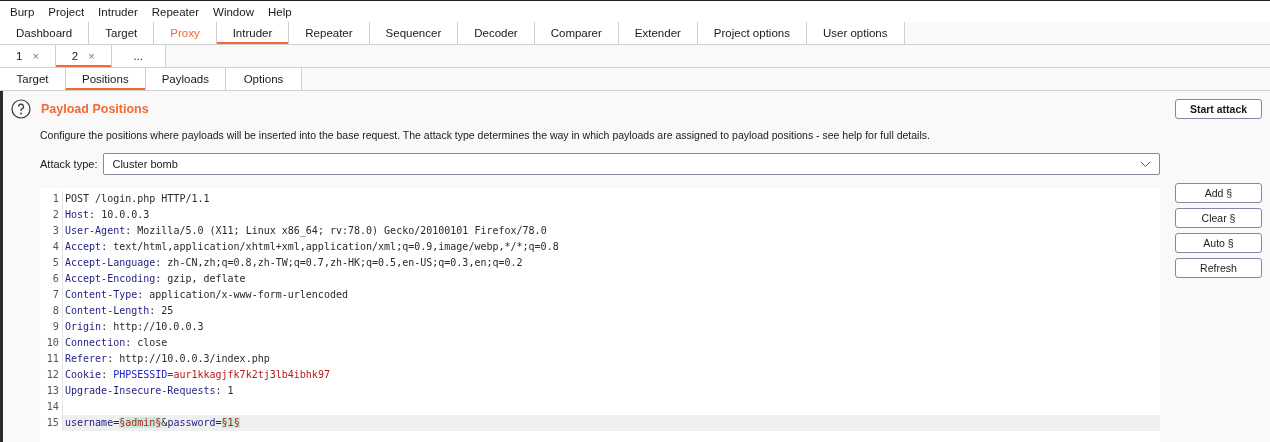 Image resolution: width=1270 pixels, height=442 pixels. I want to click on code-line: Upgrade-Insecure-Requests: 1, so click(149, 391).